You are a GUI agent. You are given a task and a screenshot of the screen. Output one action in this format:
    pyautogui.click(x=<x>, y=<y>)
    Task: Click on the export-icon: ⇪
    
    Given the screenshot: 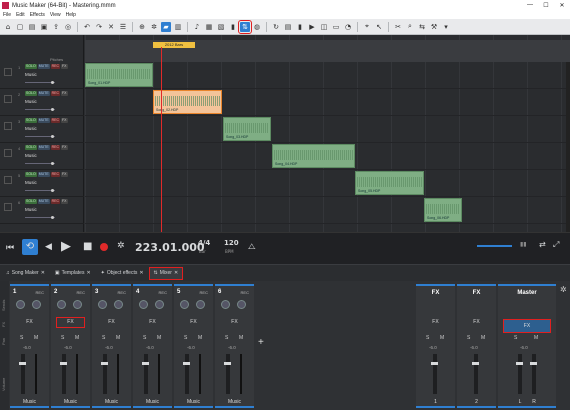 What is the action you would take?
    pyautogui.click(x=56, y=27)
    